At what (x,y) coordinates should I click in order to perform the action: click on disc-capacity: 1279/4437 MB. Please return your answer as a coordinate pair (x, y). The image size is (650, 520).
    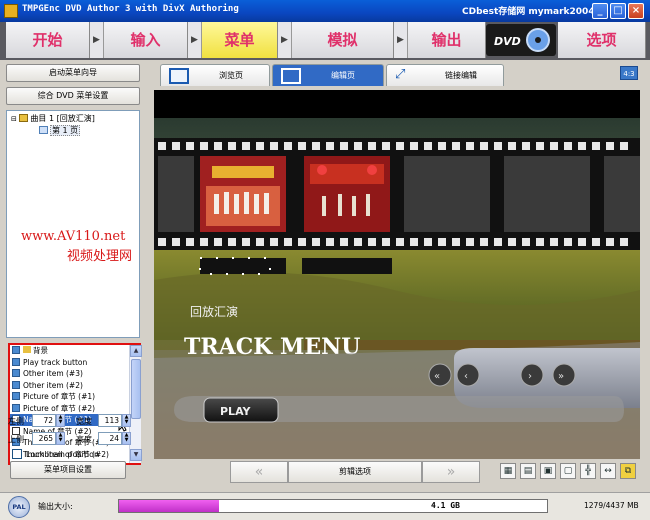
    Looking at the image, I should click on (611, 505).